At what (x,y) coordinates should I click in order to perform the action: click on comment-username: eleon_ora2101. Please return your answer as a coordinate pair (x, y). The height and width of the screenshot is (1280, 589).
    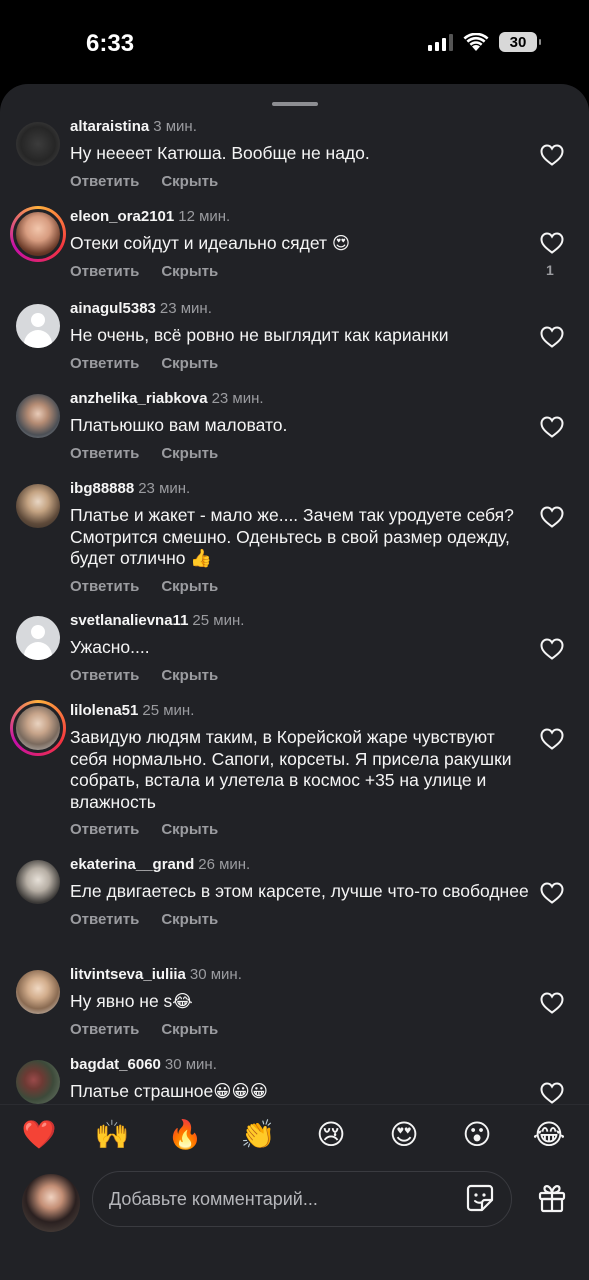
    Looking at the image, I should click on (122, 216).